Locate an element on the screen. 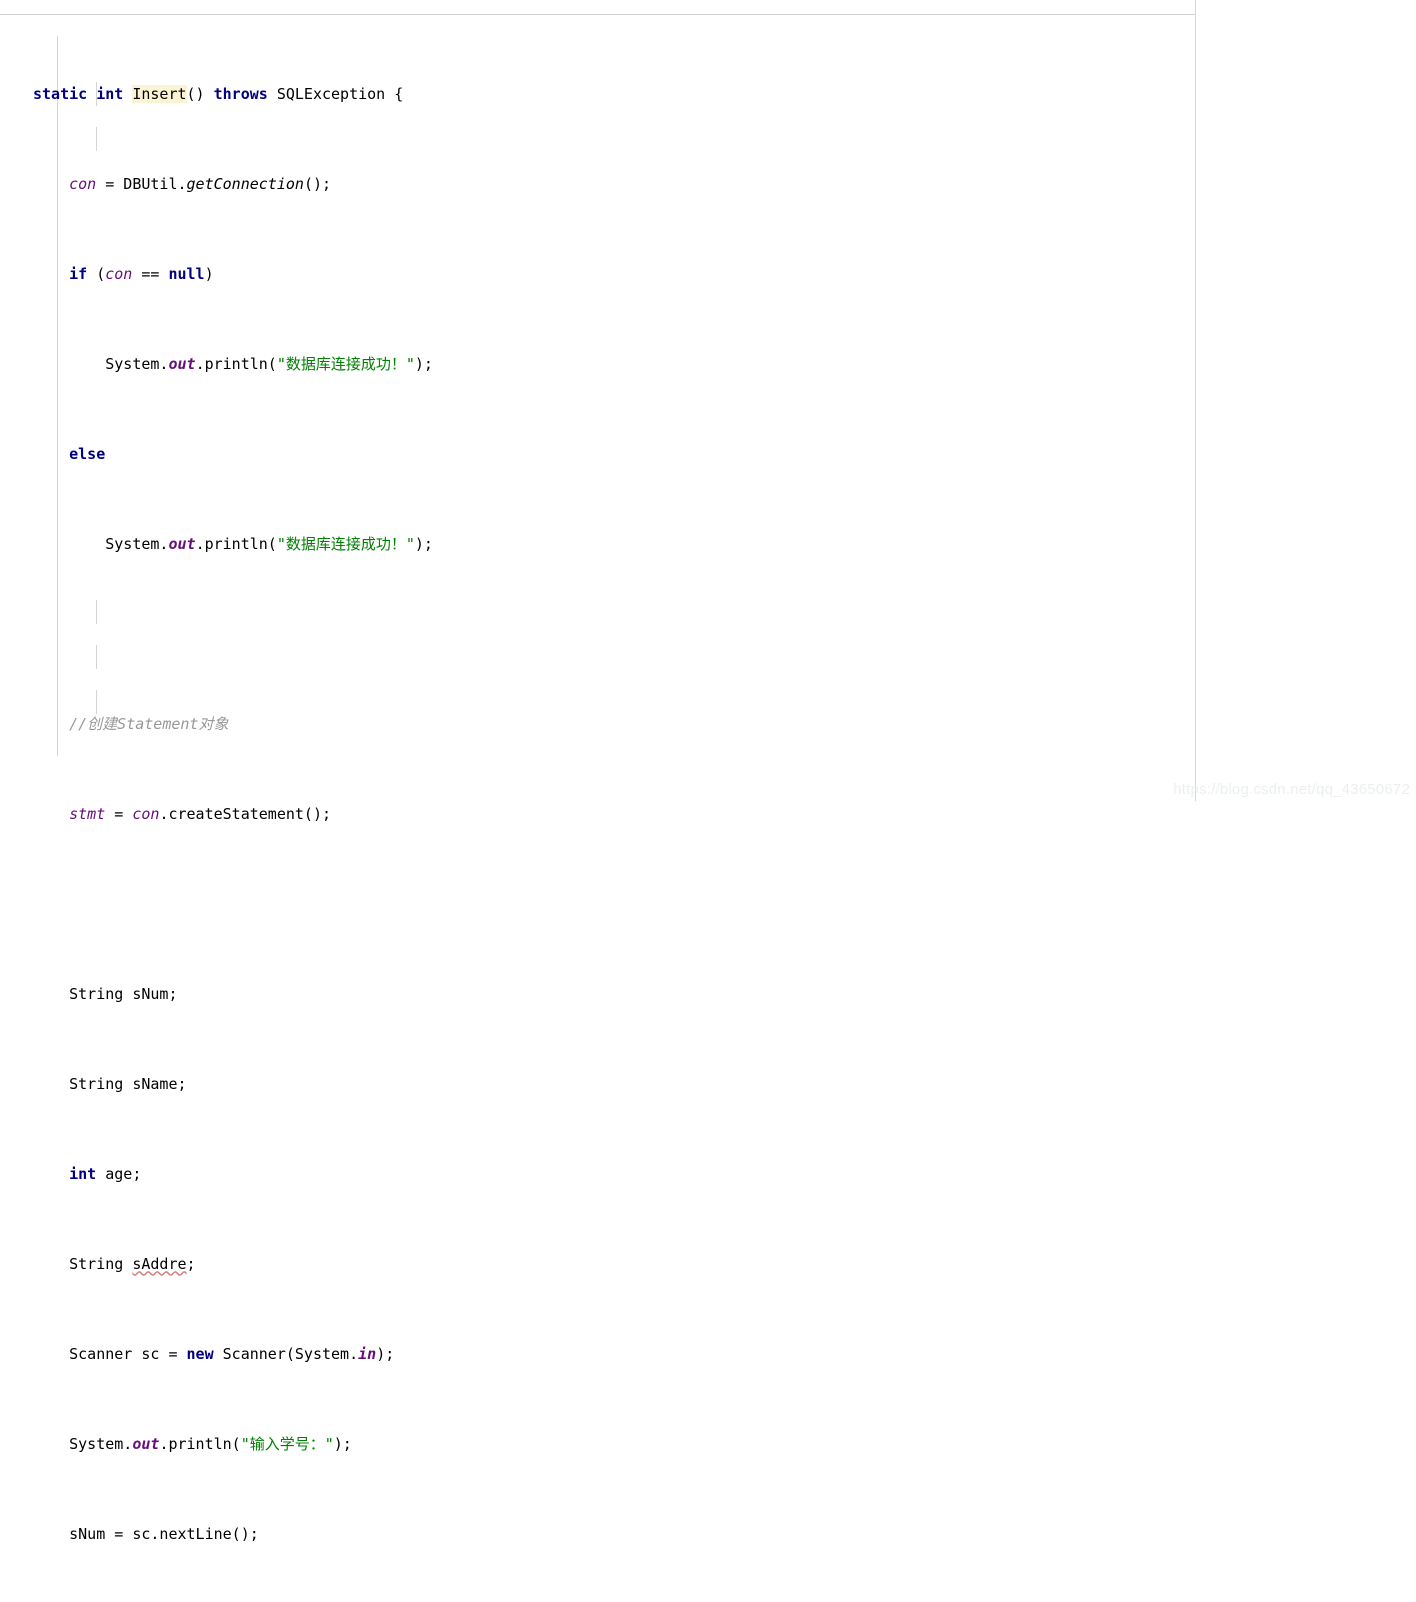  code-line: System.out.println("输入学号："); is located at coordinates (651, 1444).